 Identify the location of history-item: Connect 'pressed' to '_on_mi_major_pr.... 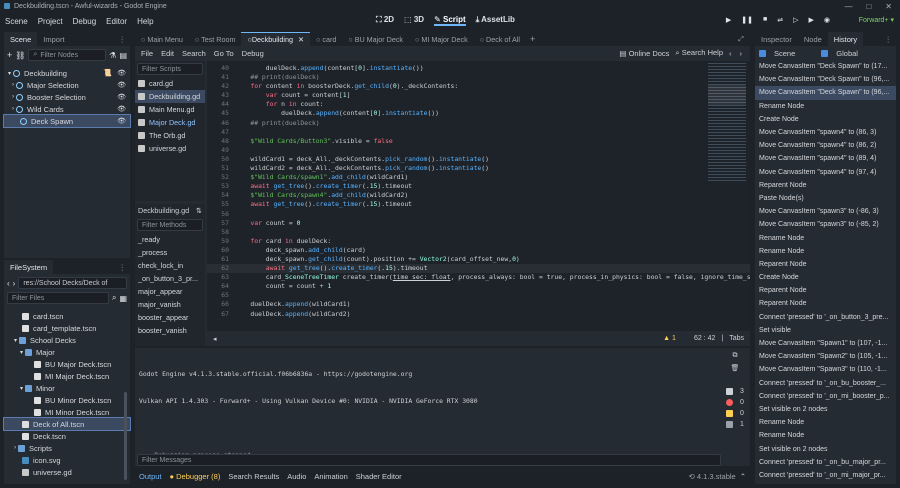
(825, 475).